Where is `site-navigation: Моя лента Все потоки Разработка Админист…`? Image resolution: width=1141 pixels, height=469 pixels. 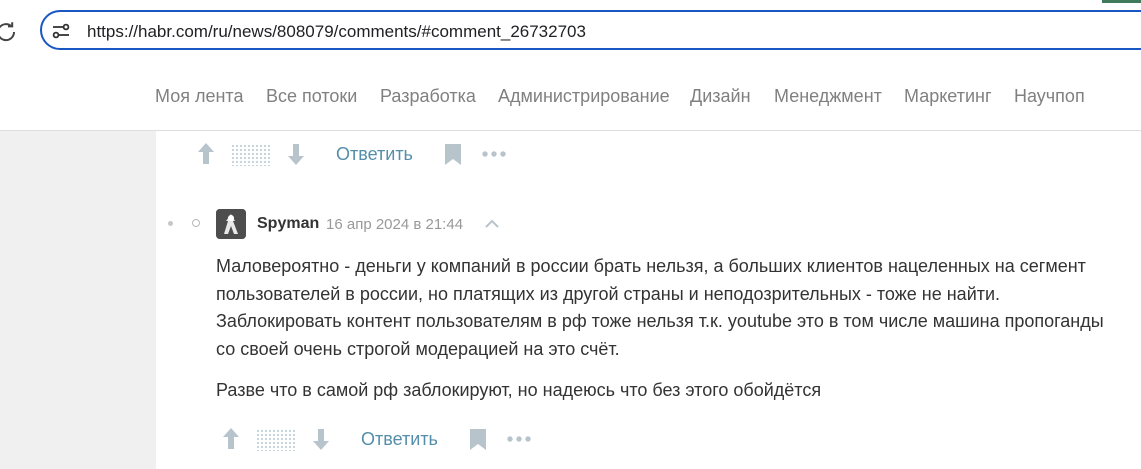
site-navigation: Моя лента Все потоки Разработка Админист… is located at coordinates (570, 96).